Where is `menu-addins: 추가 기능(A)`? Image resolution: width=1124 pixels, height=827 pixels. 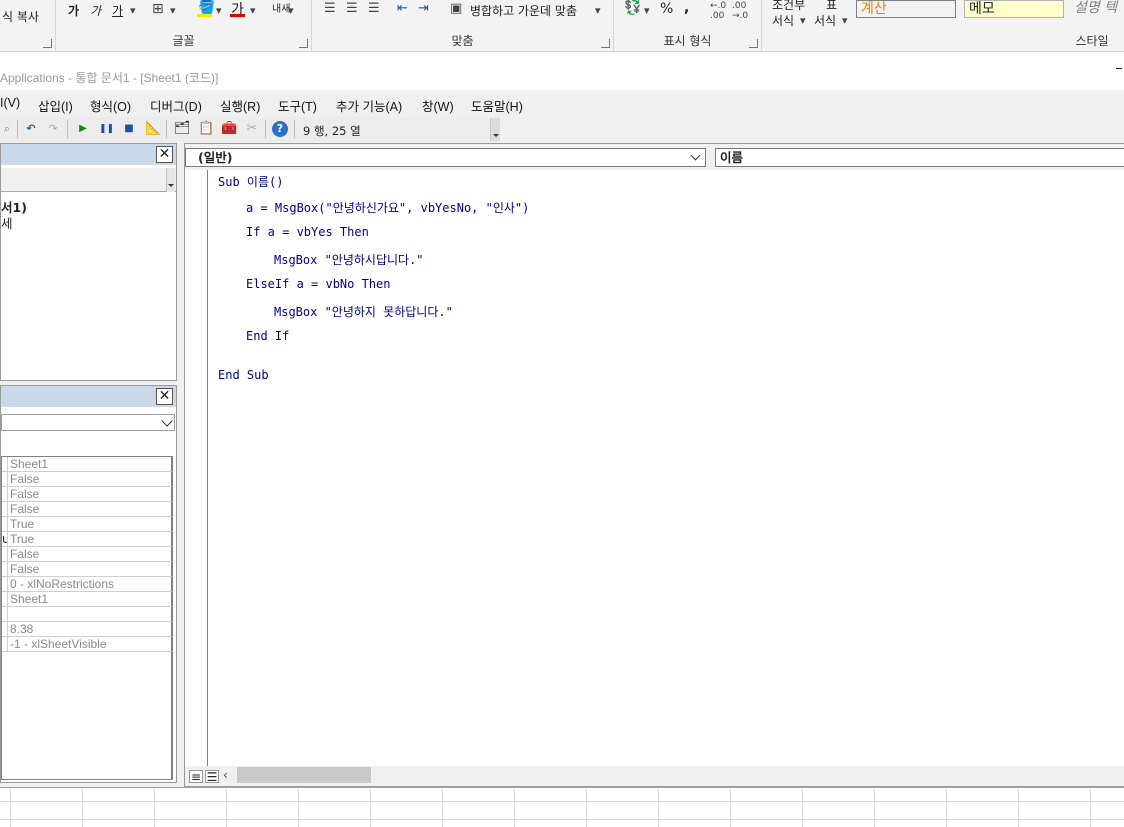
menu-addins: 추가 기능(A) is located at coordinates (369, 105).